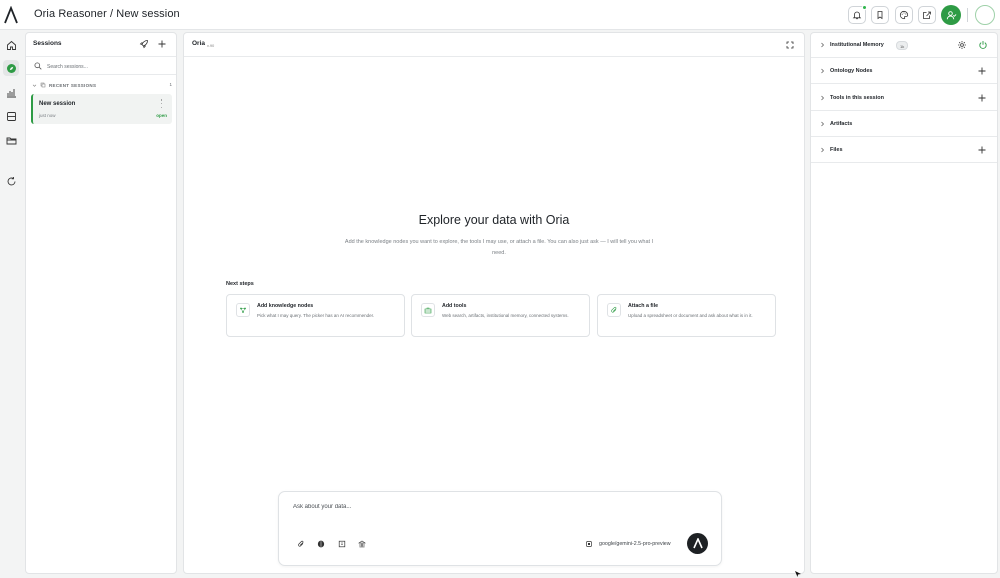 This screenshot has height=578, width=1000. What do you see at coordinates (500, 15) in the screenshot?
I see `top-bar: Oria Reasoner / New session` at bounding box center [500, 15].